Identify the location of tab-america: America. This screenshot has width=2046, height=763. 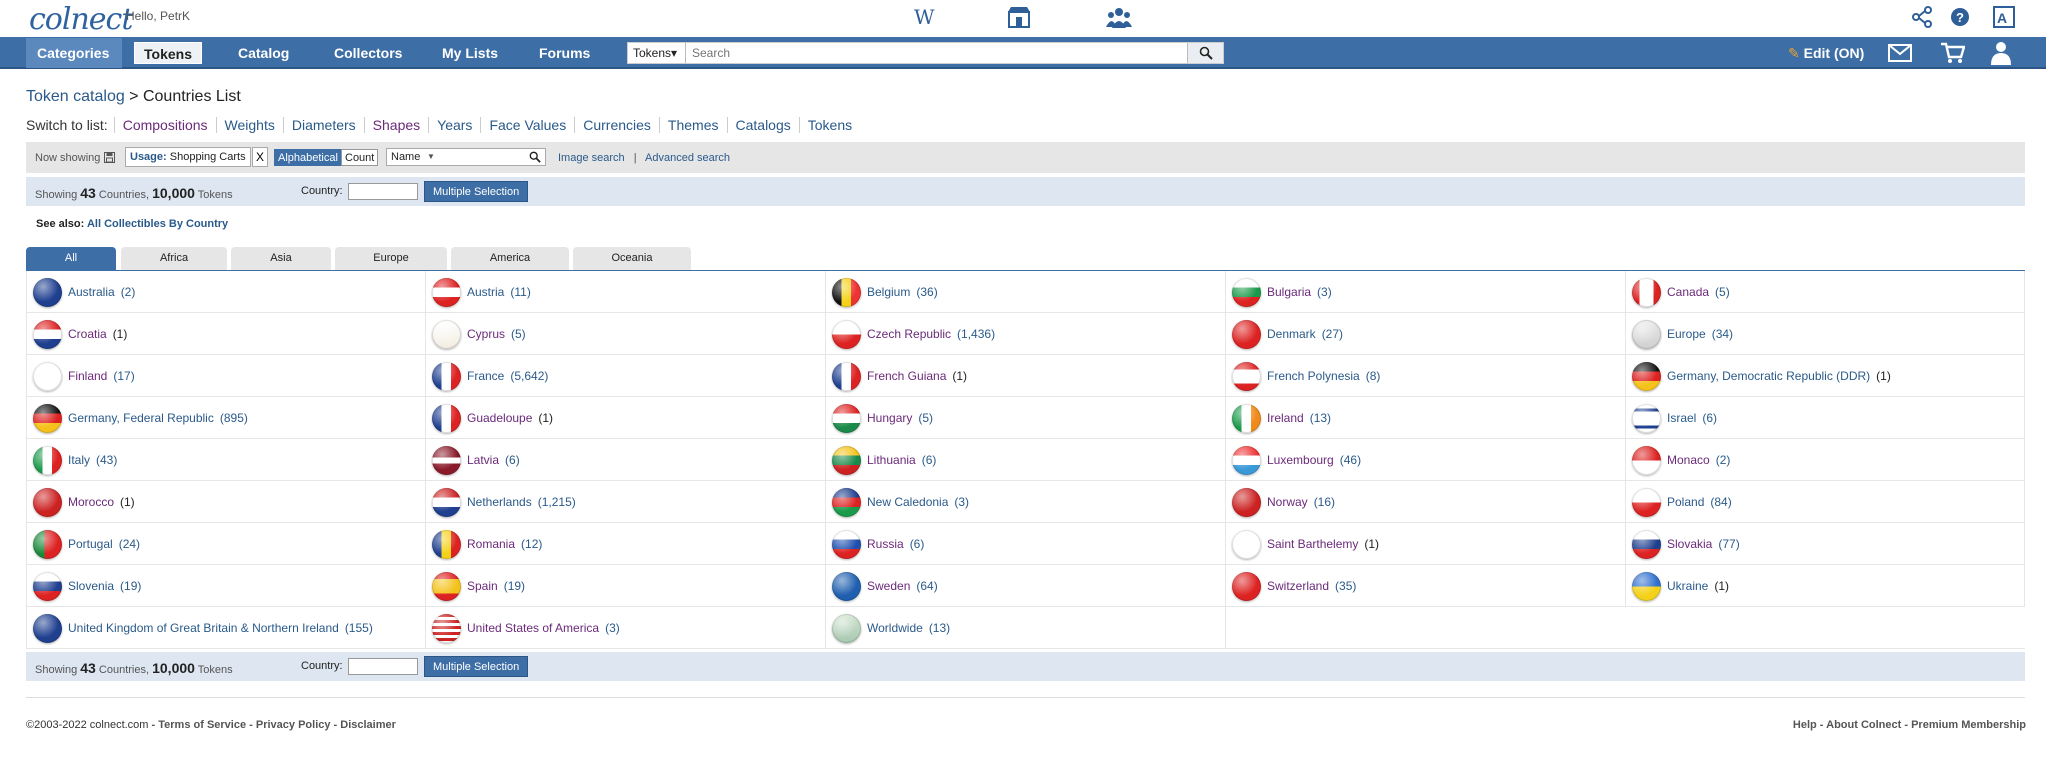
(510, 258).